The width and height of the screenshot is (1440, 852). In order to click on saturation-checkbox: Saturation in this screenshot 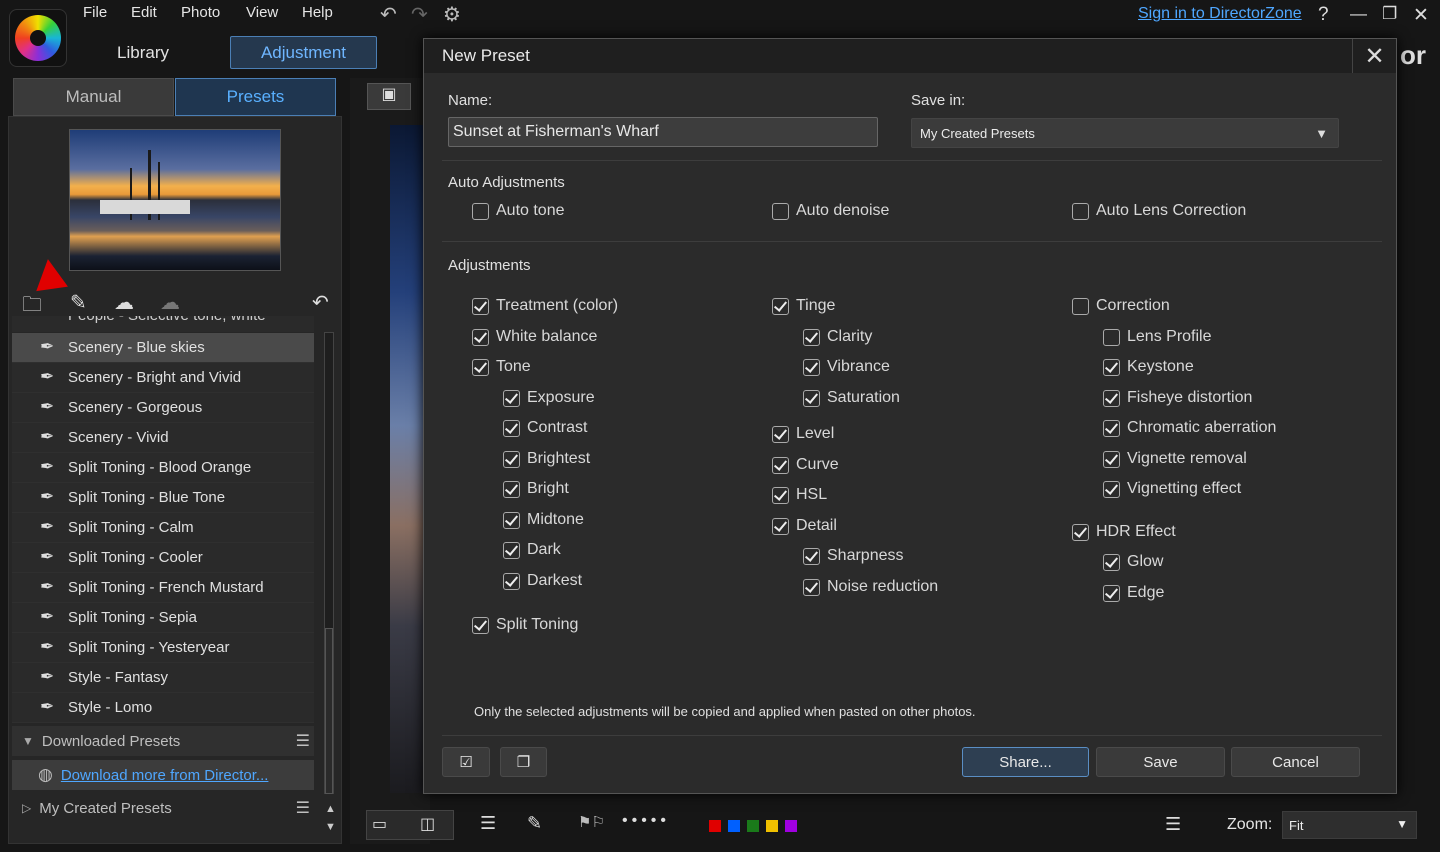, I will do `click(851, 398)`.